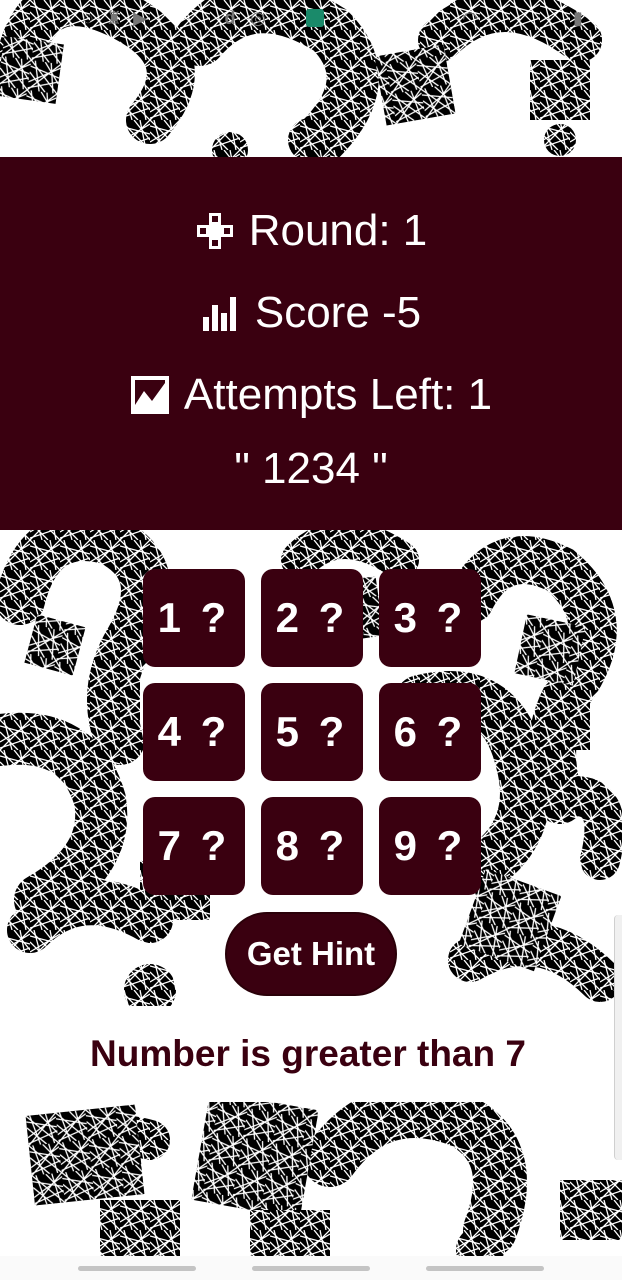 Image resolution: width=622 pixels, height=1280 pixels. Describe the element at coordinates (430, 732) in the screenshot. I see `tile-6: 6 ?` at that location.